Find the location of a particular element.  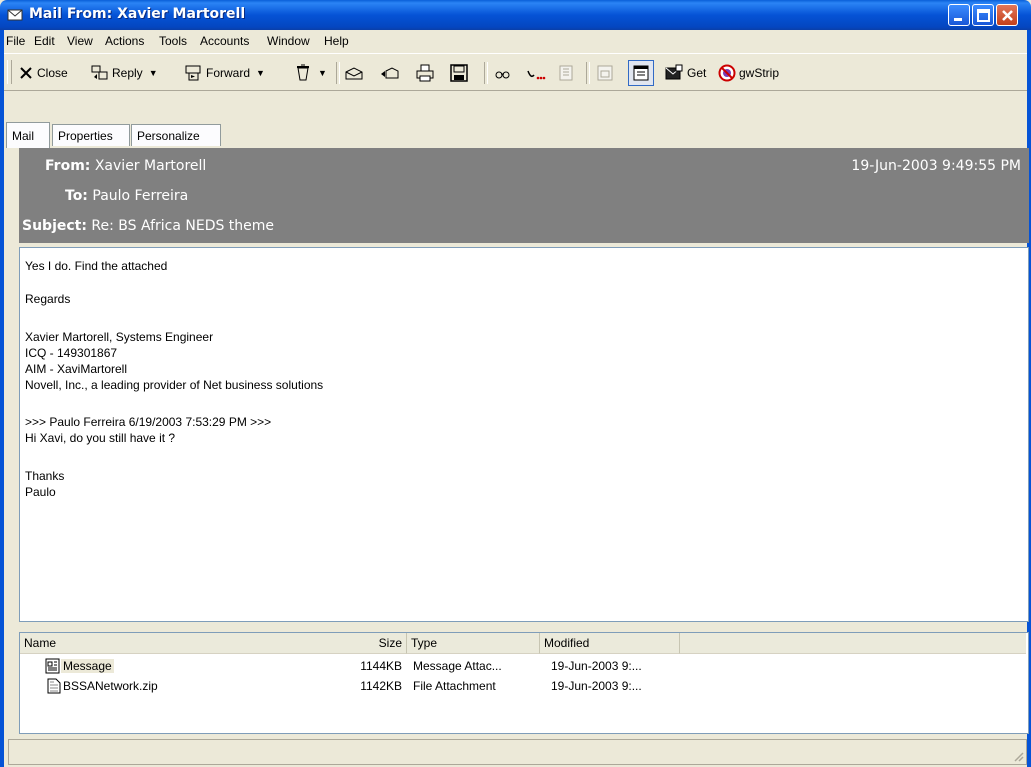

body-line: Paulo is located at coordinates (40, 492).